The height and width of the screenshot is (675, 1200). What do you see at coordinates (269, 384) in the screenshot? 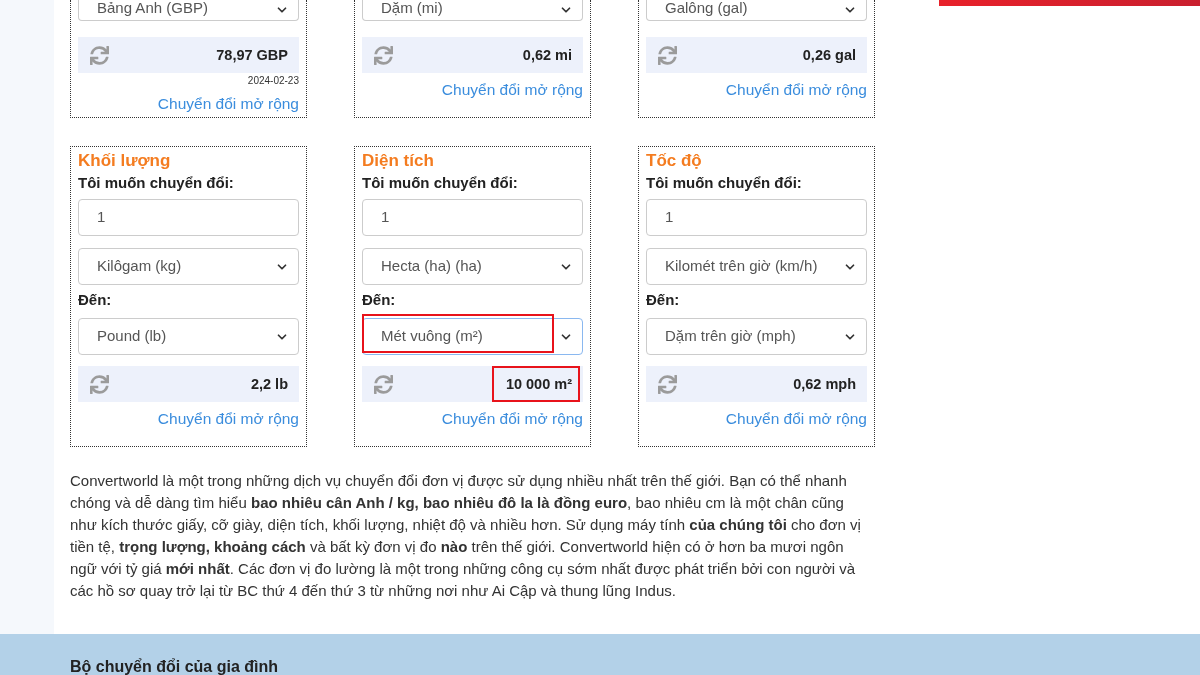
I see `result-value: 2,2 lb` at bounding box center [269, 384].